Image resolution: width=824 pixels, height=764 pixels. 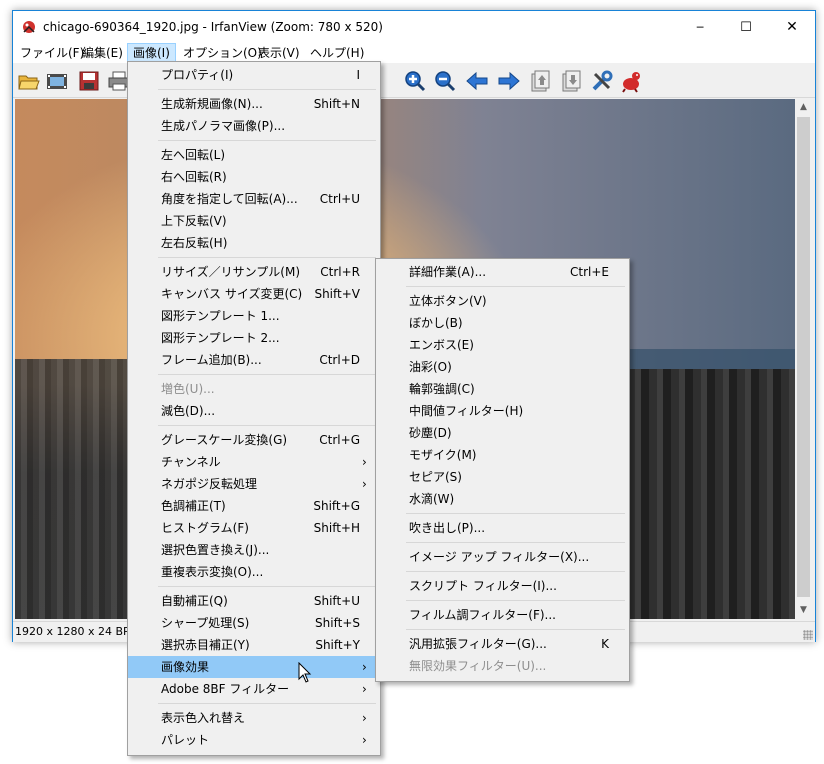 I want to click on menu-item-label: 右へ回転(R), so click(x=194, y=177).